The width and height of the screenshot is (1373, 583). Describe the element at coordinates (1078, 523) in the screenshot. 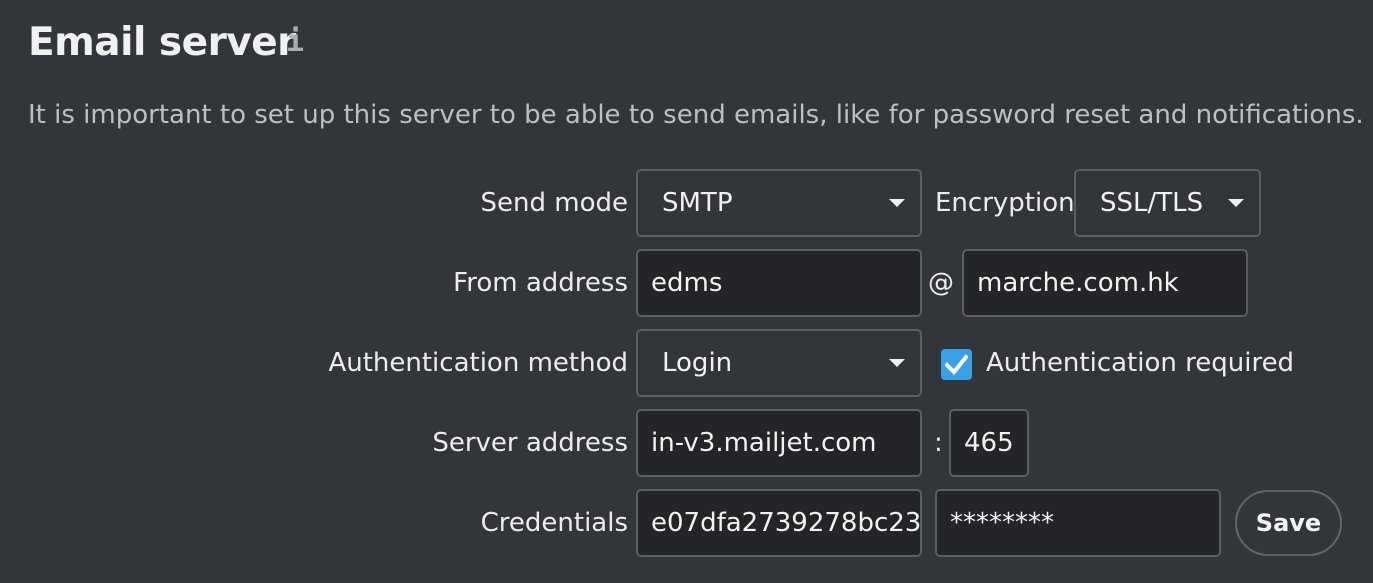

I see `credentials-password-input: ********` at that location.